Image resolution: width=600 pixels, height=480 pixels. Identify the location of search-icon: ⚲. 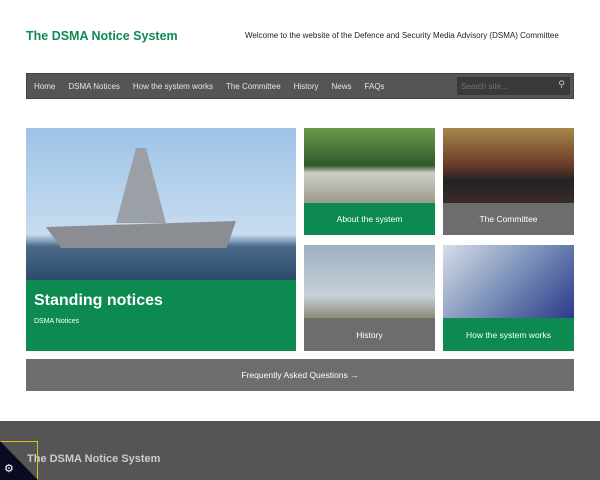
(561, 84).